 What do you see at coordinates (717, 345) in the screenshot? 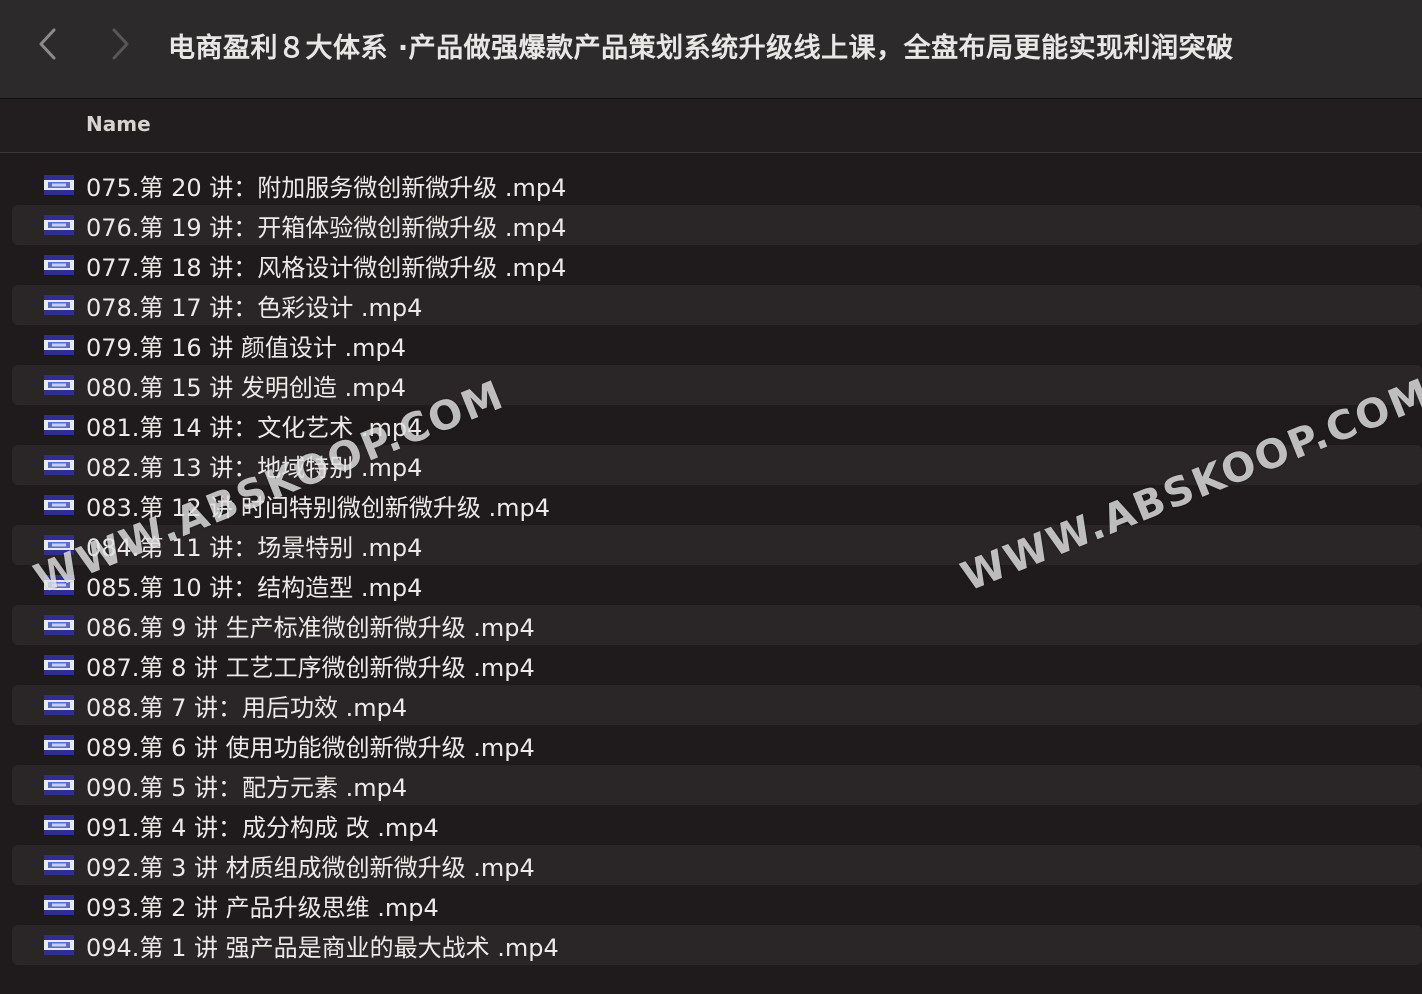
I see `file-row: 079.第 16 讲 颜值设计 .mp4` at bounding box center [717, 345].